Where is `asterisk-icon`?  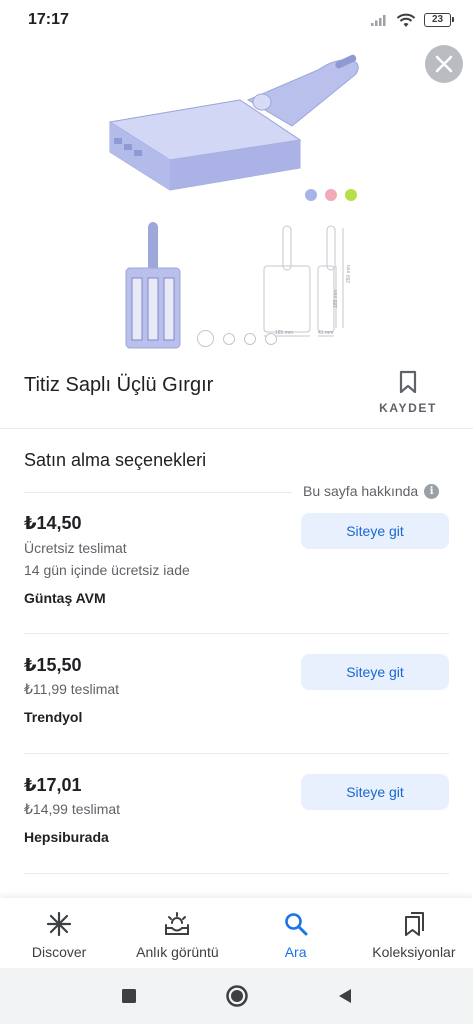 asterisk-icon is located at coordinates (59, 924).